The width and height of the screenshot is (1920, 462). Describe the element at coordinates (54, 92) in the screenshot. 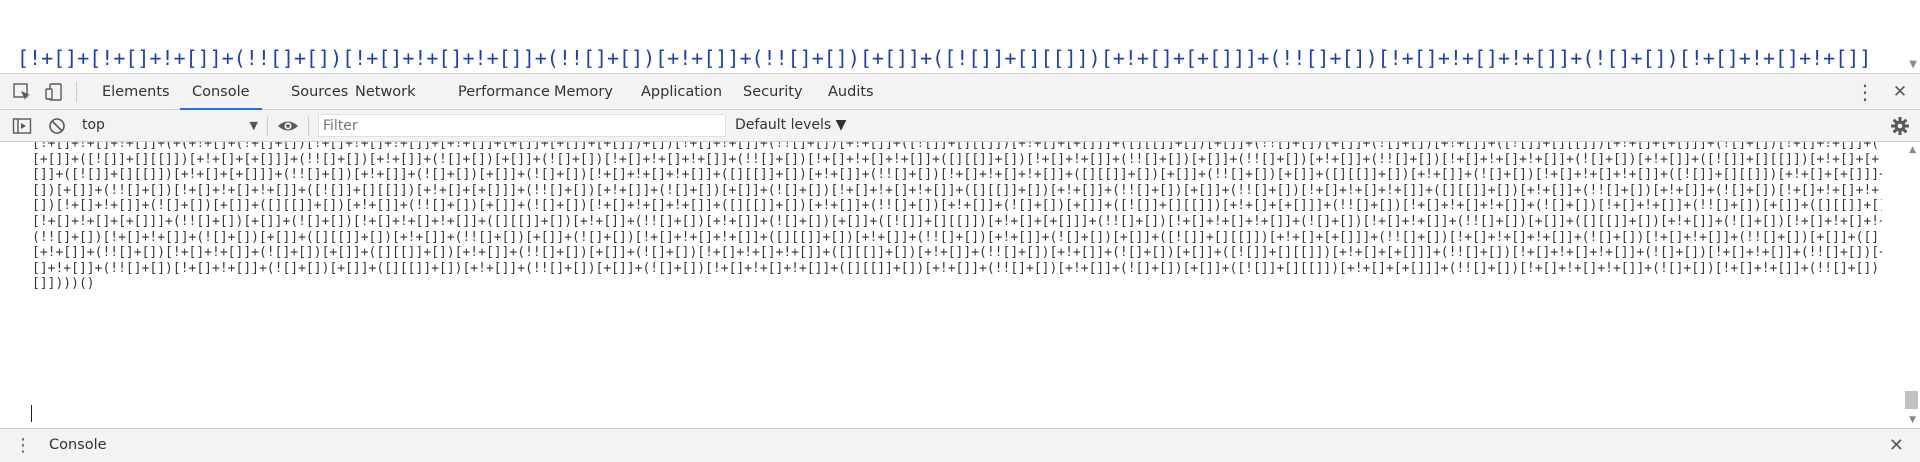

I see `device-toolbar-icon` at that location.